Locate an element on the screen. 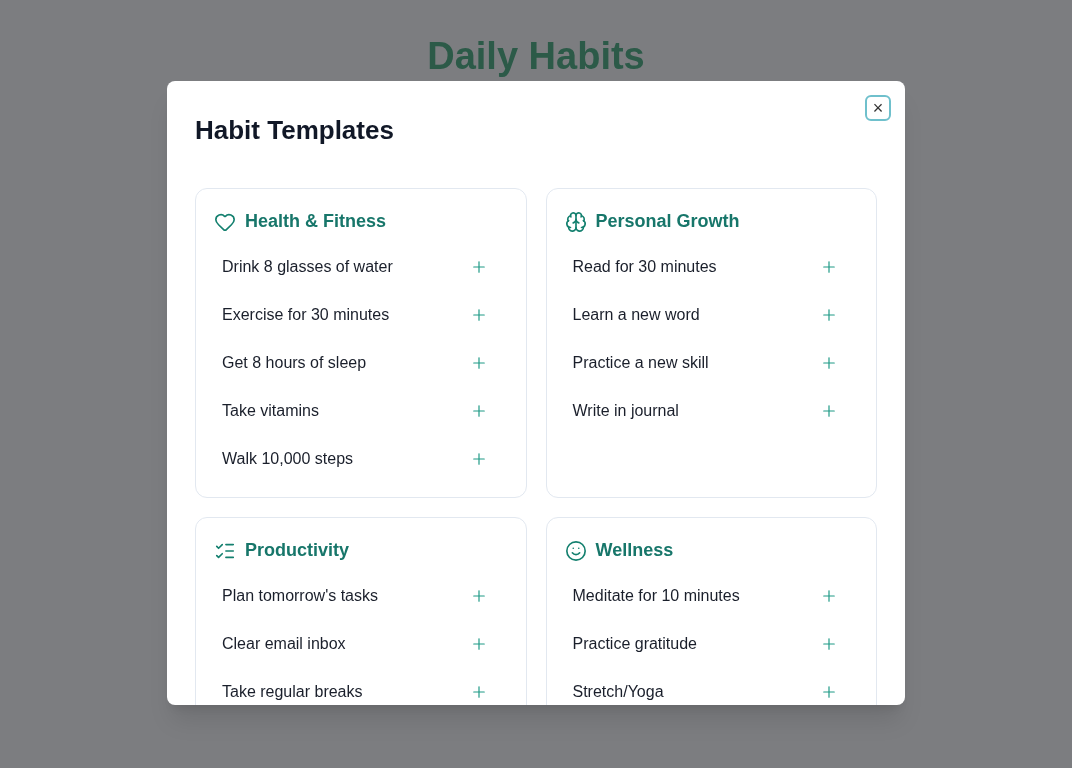 The height and width of the screenshot is (768, 1072). habit-label: Stretch/Yoga is located at coordinates (618, 692).